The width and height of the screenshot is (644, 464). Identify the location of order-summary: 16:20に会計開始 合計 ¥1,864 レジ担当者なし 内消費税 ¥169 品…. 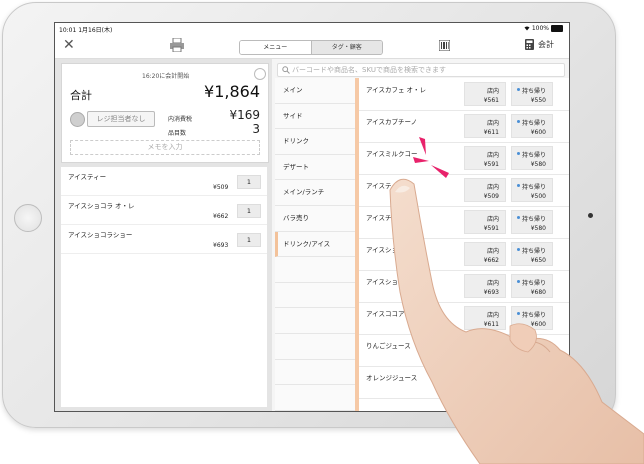
(165, 113).